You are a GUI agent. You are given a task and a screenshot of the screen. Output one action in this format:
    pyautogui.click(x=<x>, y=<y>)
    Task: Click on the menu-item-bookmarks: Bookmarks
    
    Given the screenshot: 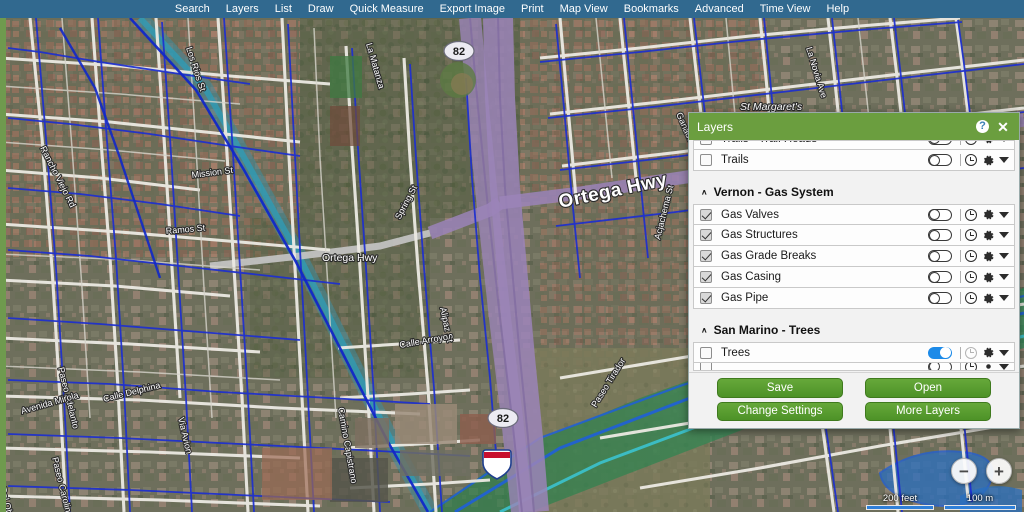 What is the action you would take?
    pyautogui.click(x=651, y=9)
    